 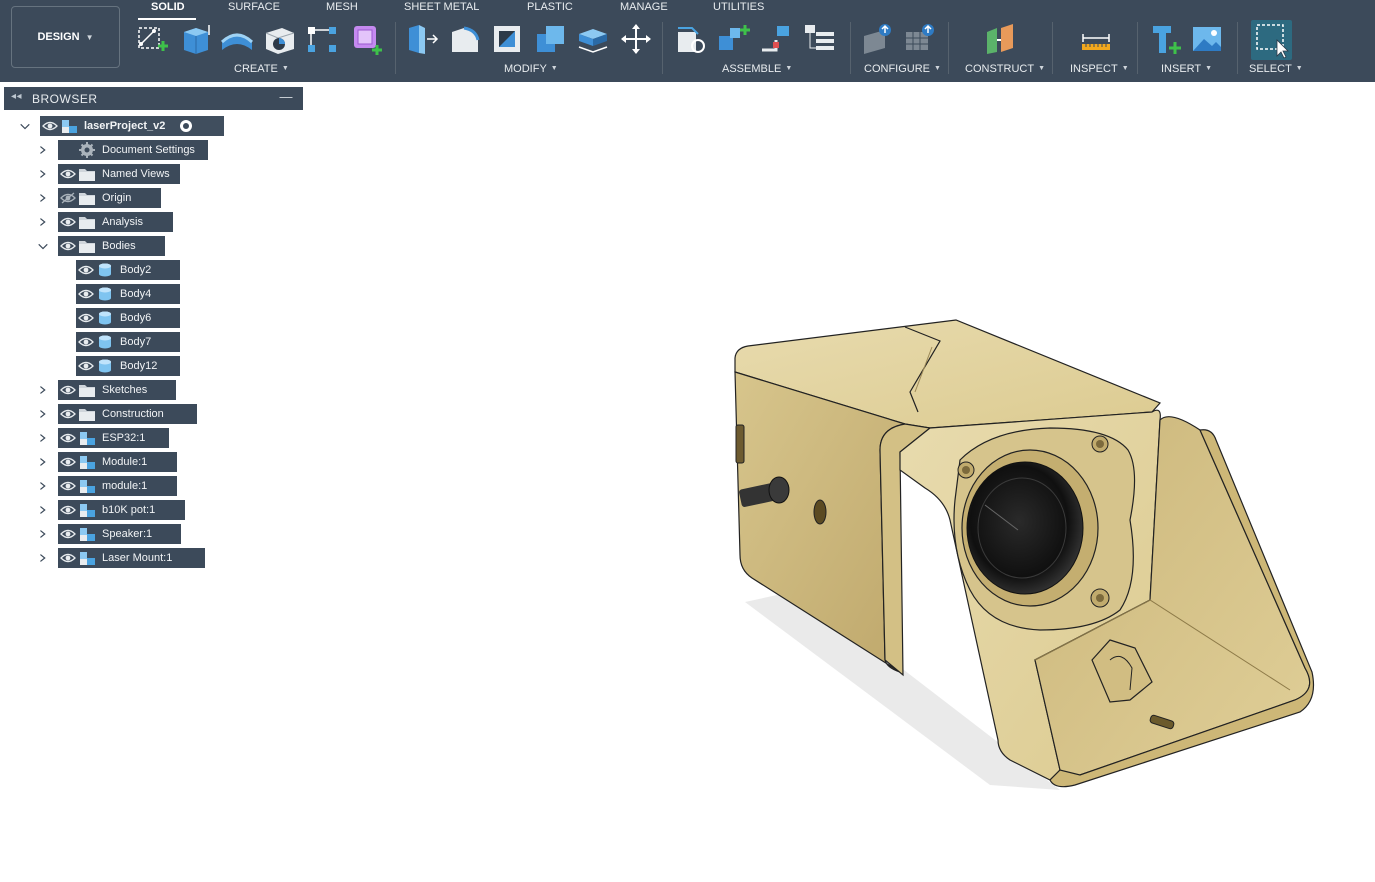 What do you see at coordinates (550, 39) in the screenshot?
I see `combine-icon` at bounding box center [550, 39].